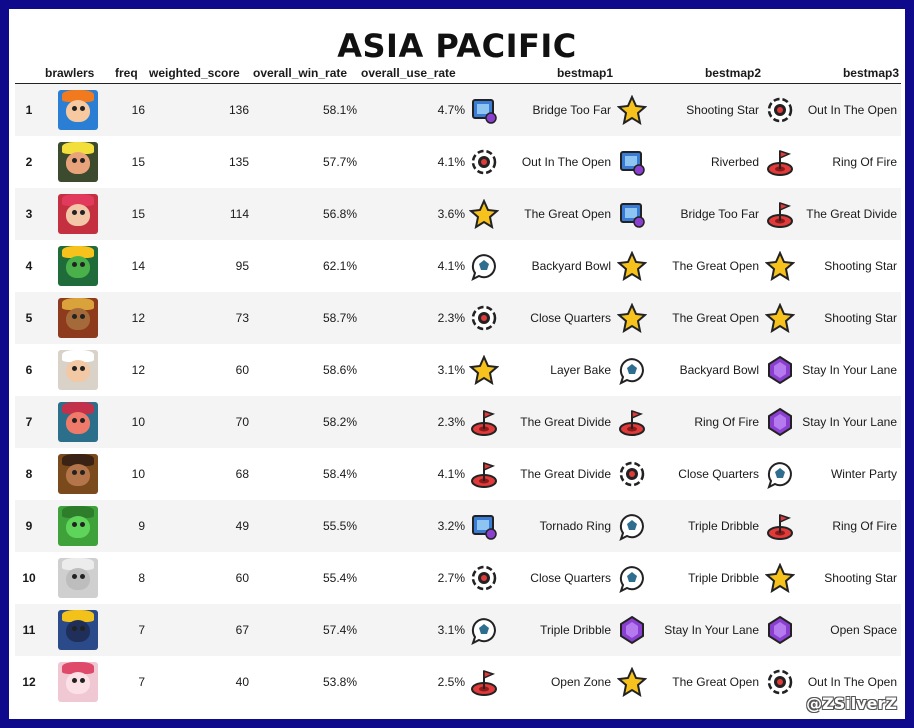 This screenshot has height=728, width=914. I want to click on weighted-score-cell: 68, so click(199, 473).